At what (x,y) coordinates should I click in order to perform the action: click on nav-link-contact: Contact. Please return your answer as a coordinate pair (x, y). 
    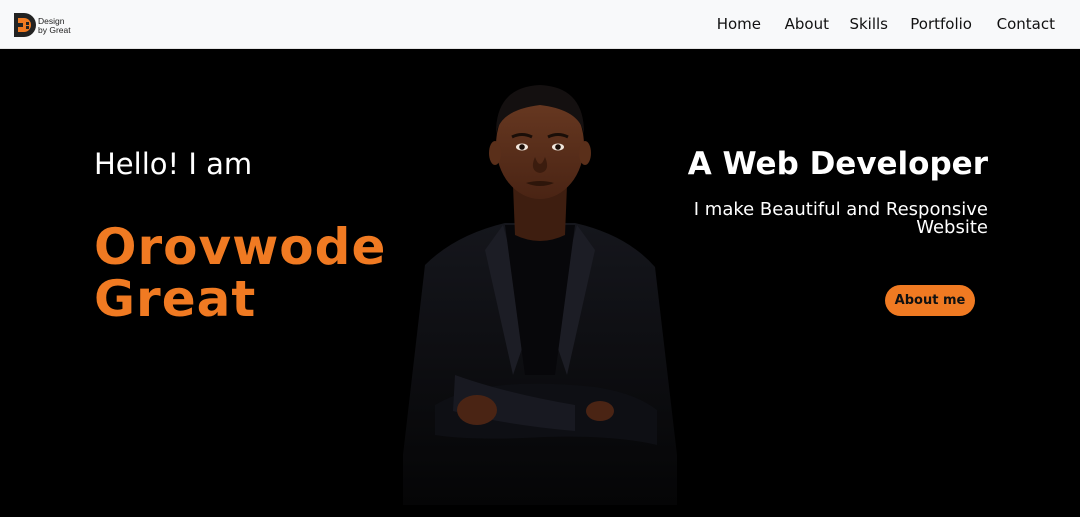
    Looking at the image, I should click on (1026, 24).